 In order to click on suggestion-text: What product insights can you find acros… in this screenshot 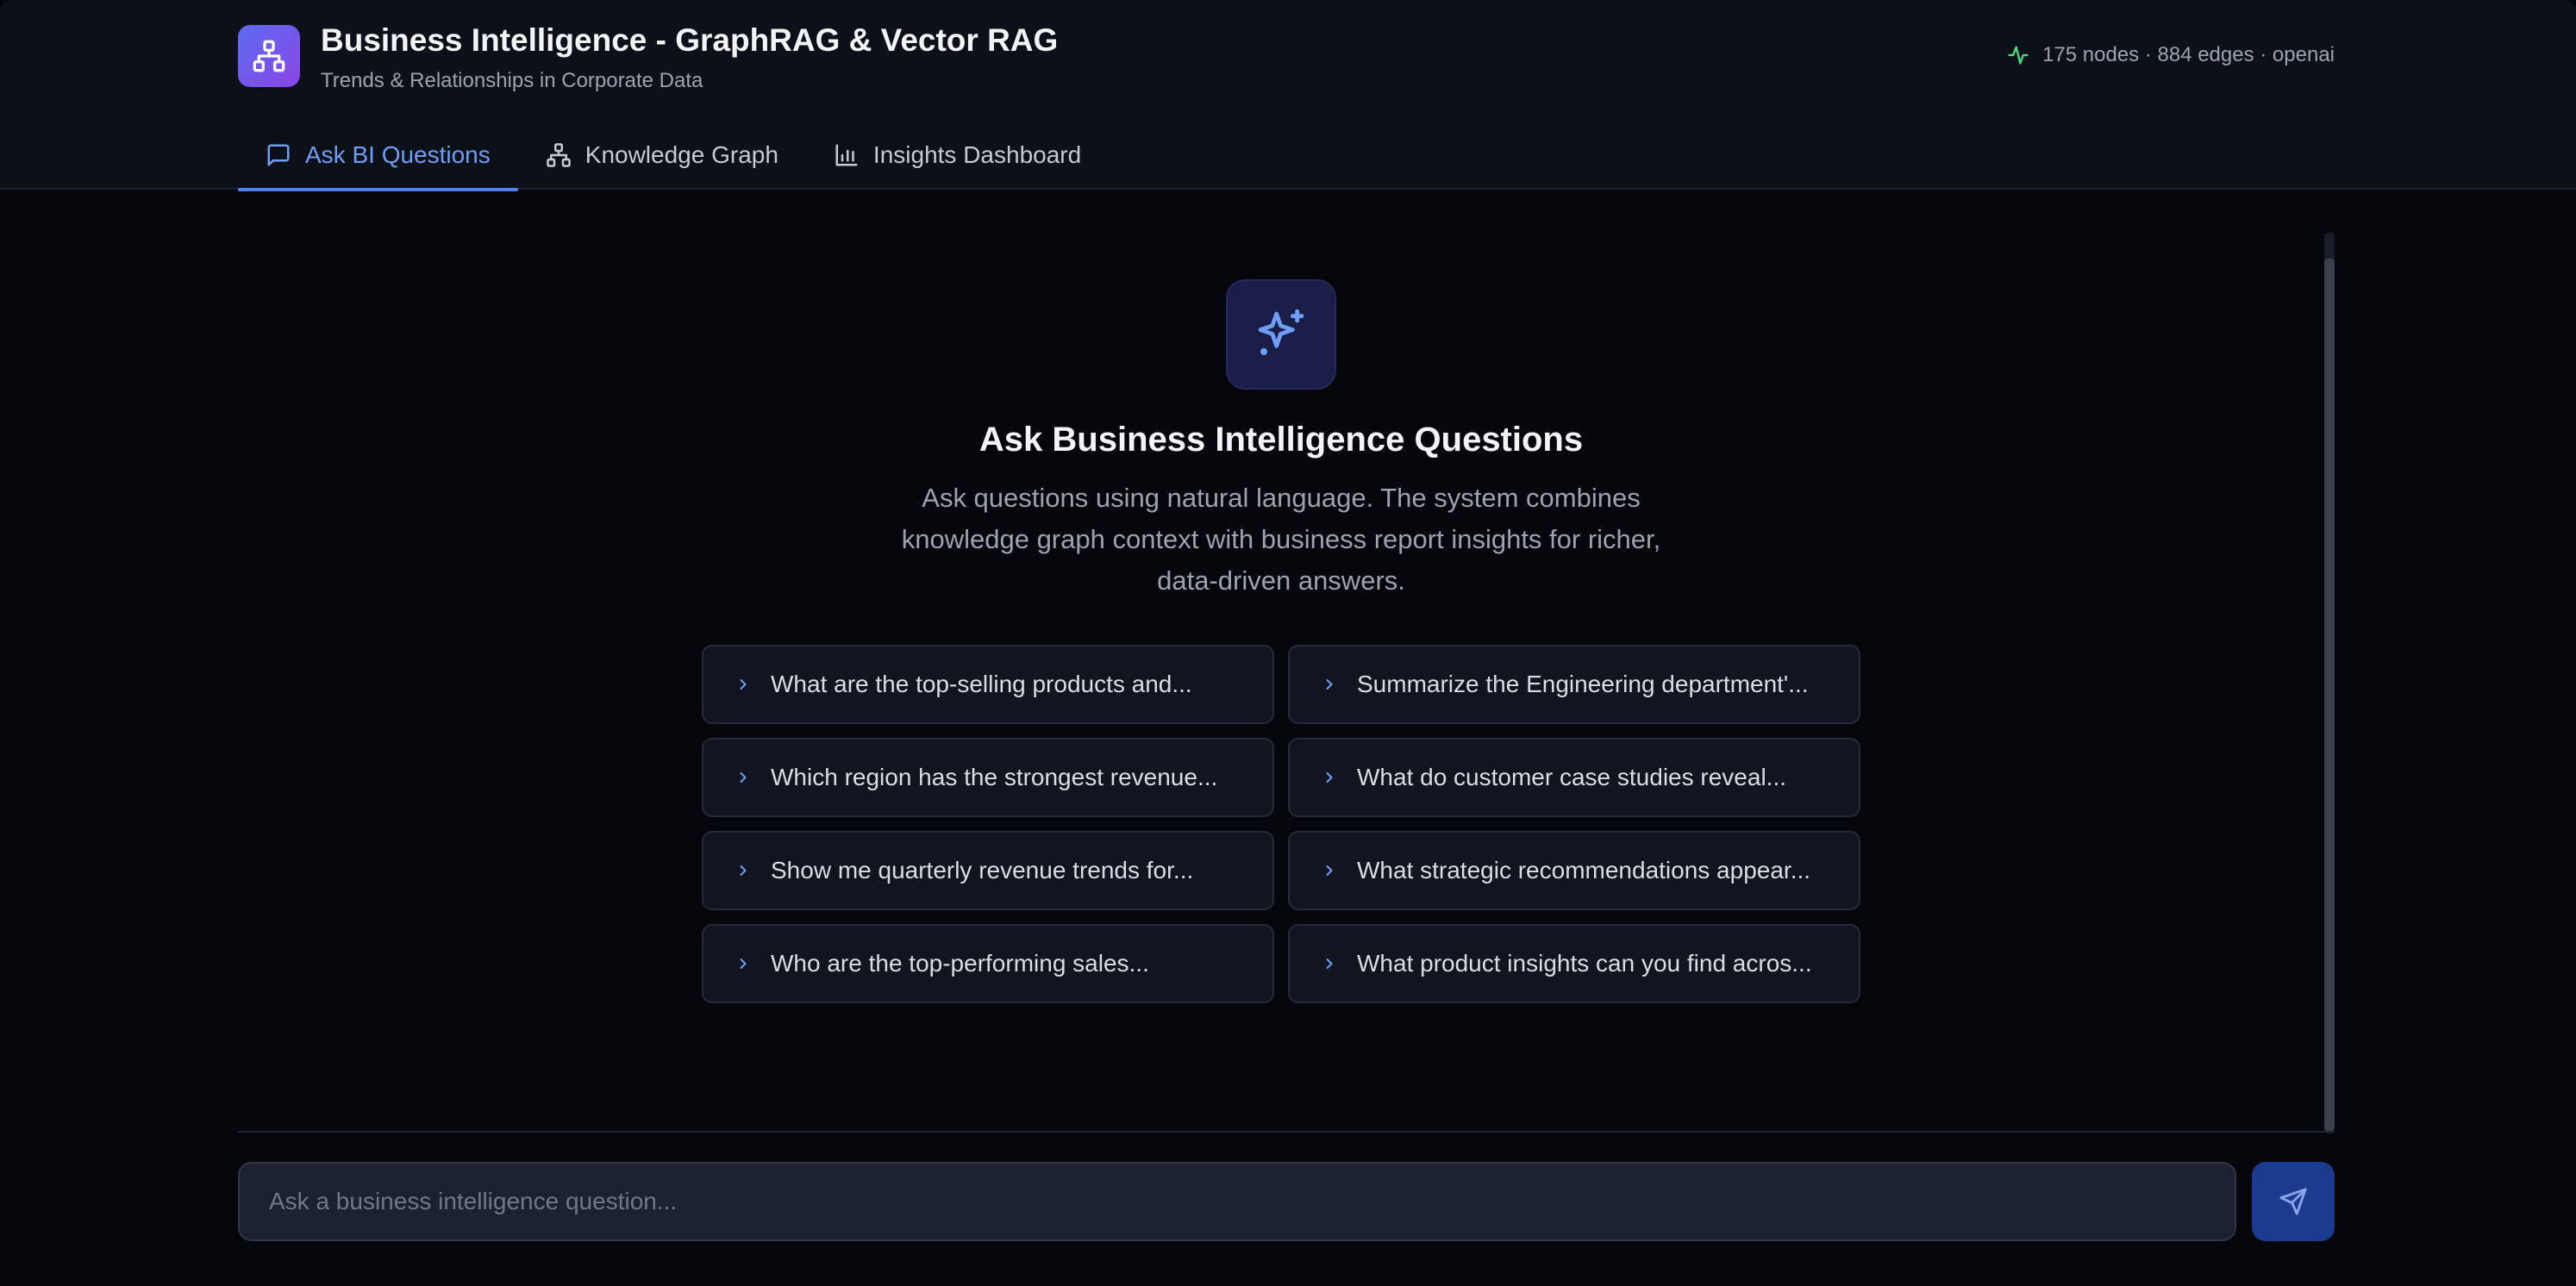, I will do `click(1585, 963)`.